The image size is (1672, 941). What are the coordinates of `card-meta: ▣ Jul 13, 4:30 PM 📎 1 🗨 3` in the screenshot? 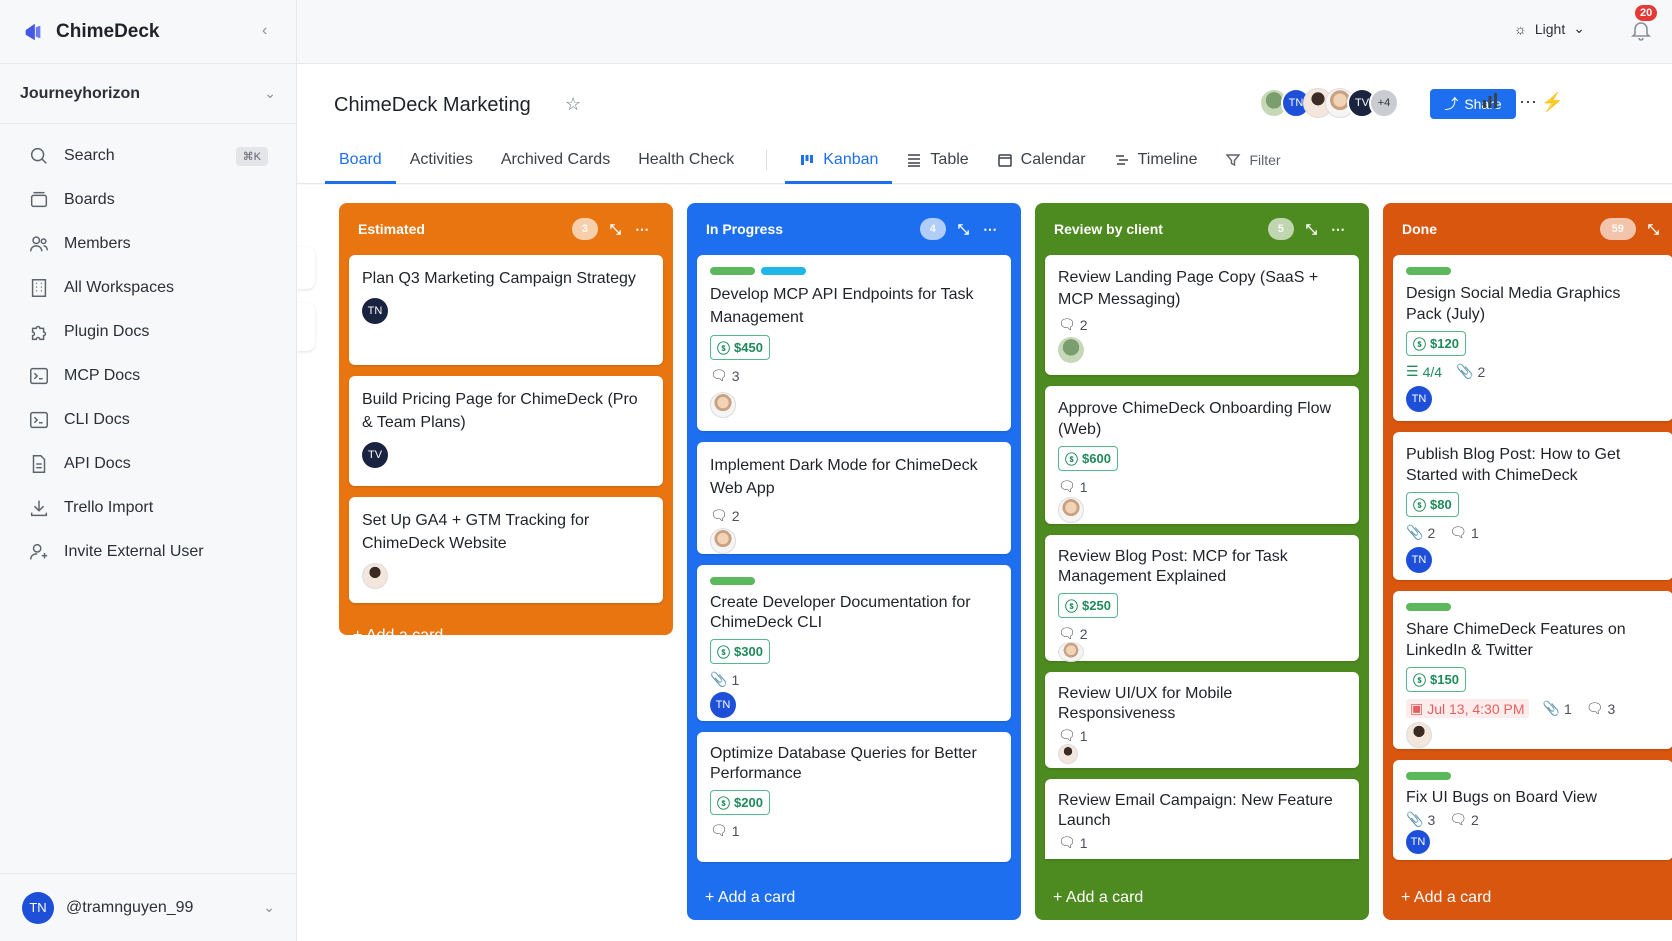 It's located at (1533, 708).